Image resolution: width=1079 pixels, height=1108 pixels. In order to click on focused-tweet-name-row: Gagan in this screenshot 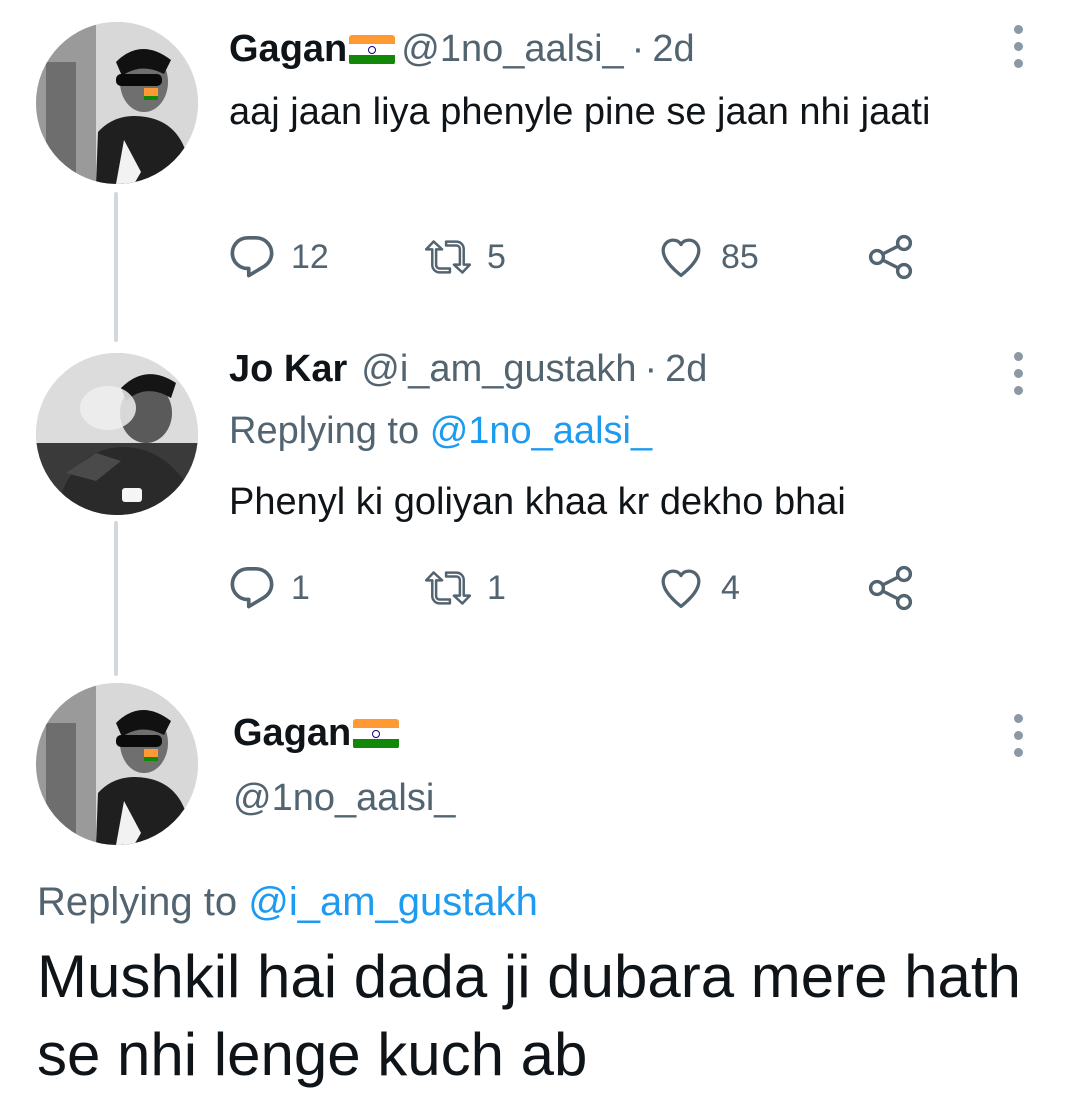, I will do `click(319, 733)`.